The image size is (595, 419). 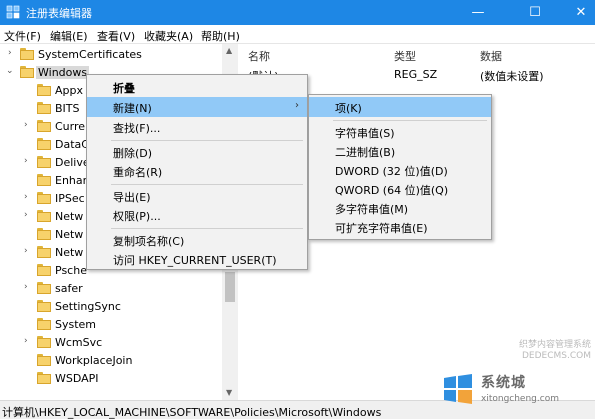 What do you see at coordinates (229, 50) in the screenshot?
I see `scroll-up-icon: ▲` at bounding box center [229, 50].